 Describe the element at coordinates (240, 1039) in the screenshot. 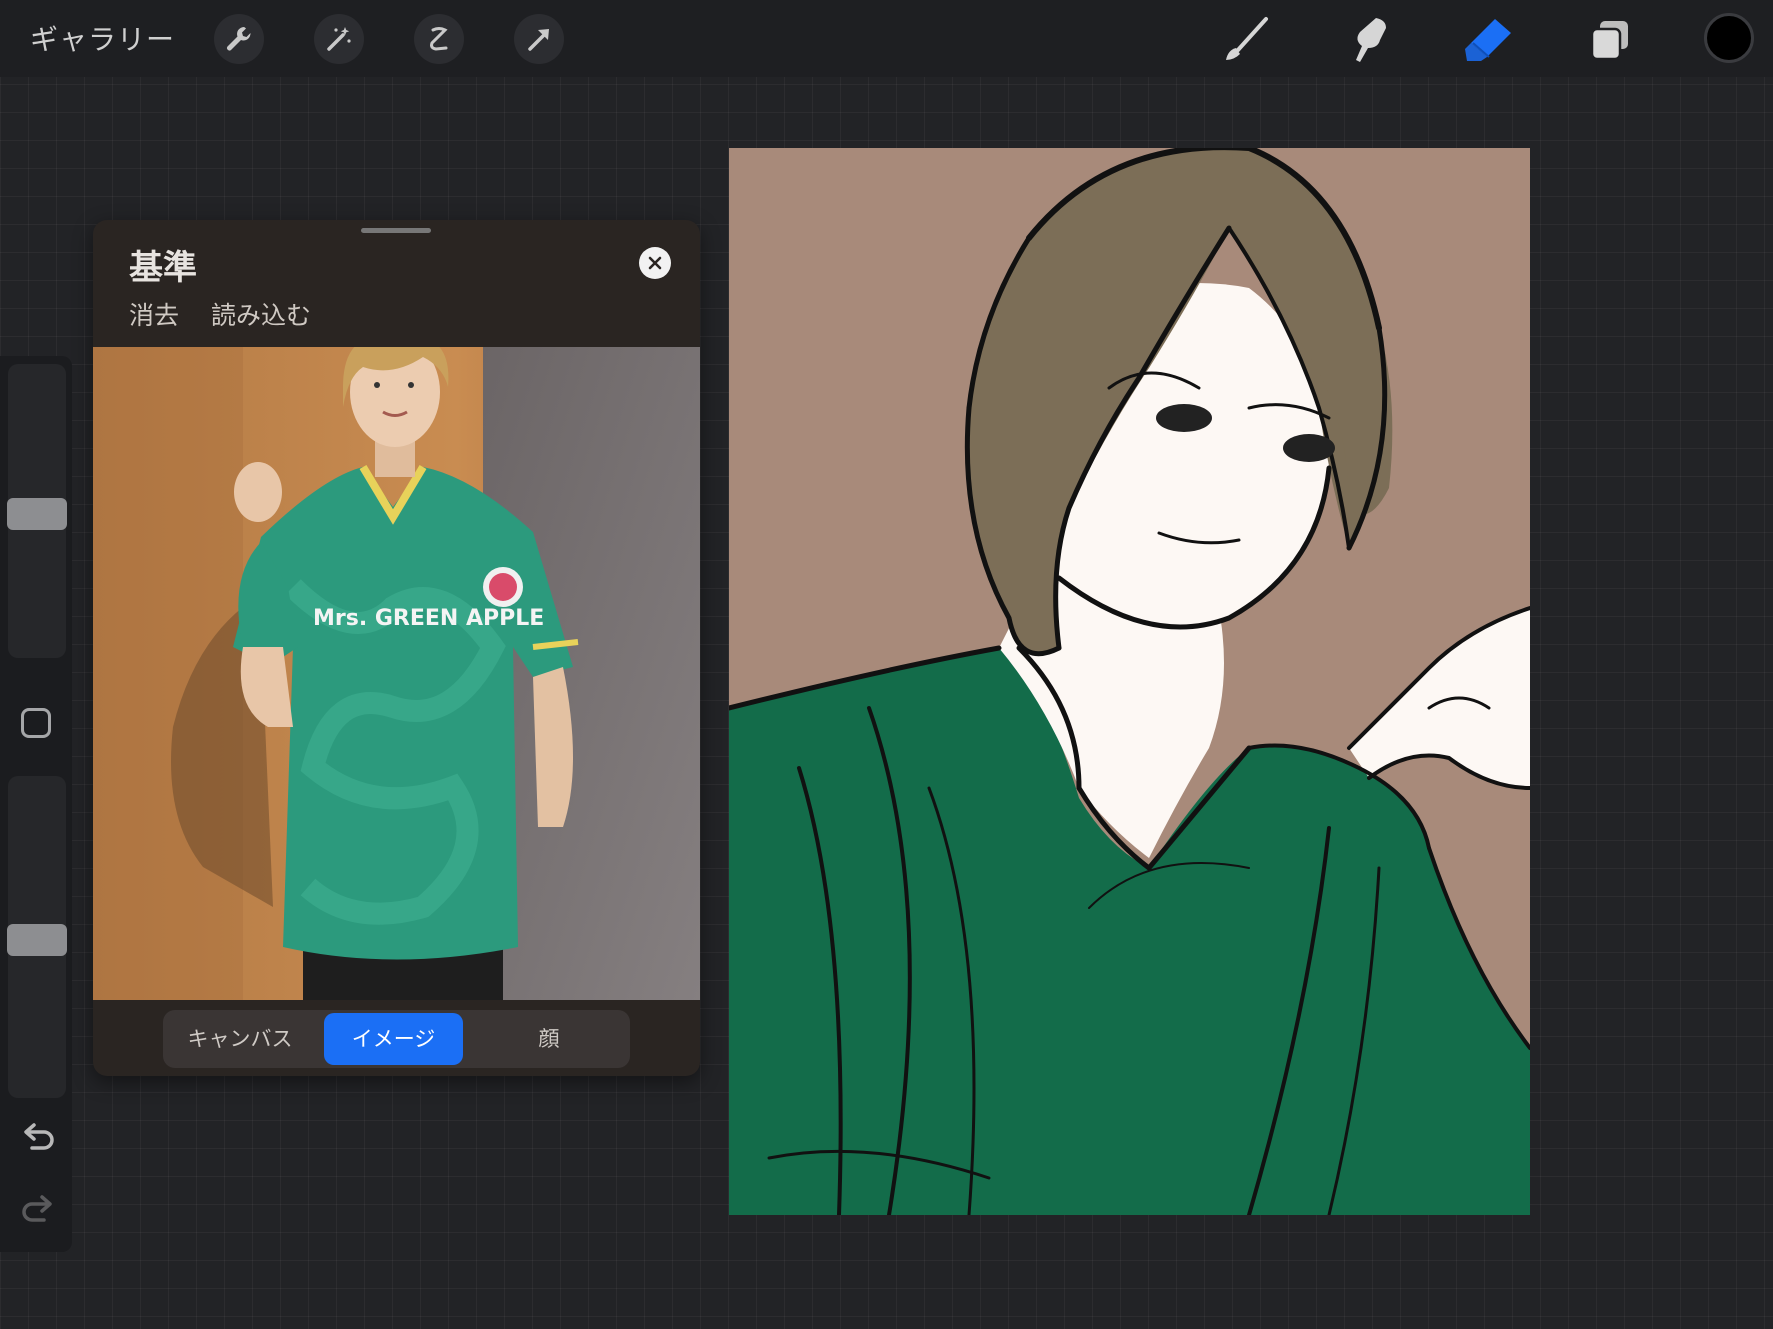

I see `tab-canvas: キャンバス` at that location.